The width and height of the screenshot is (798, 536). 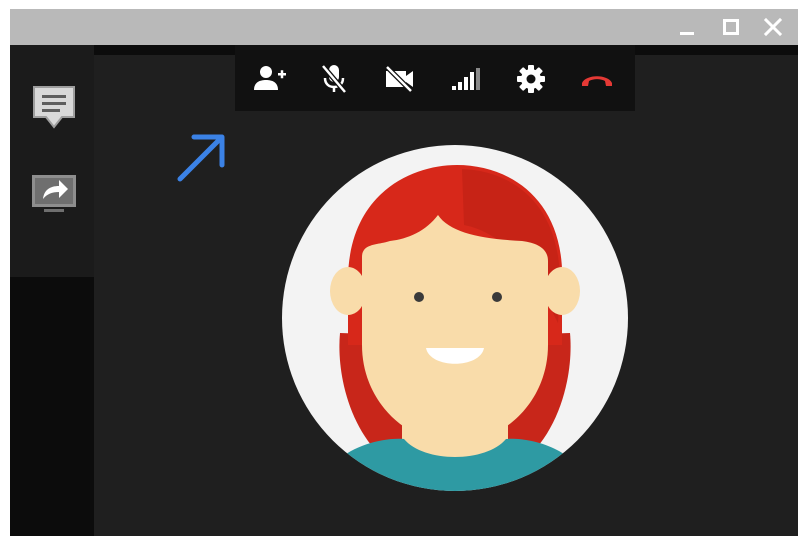 I want to click on close-button, so click(x=773, y=27).